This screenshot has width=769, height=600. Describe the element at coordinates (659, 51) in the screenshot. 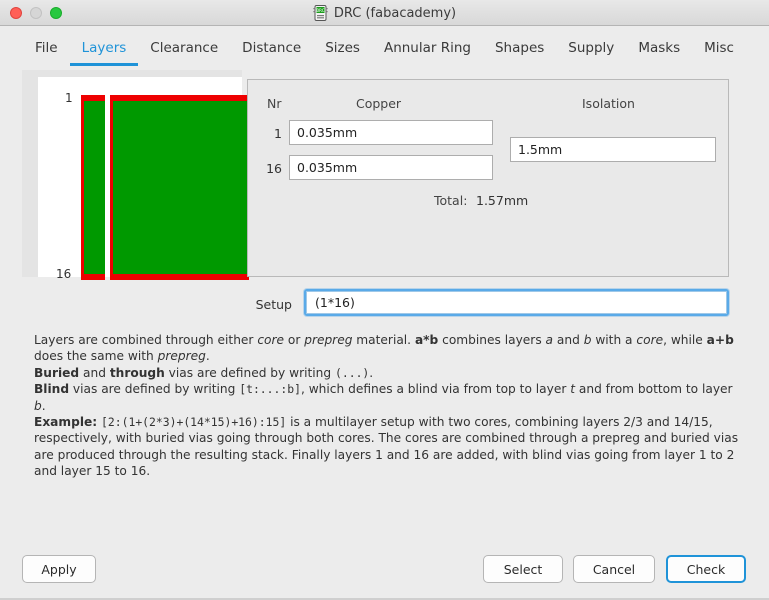

I see `tab-masks: Masks` at that location.